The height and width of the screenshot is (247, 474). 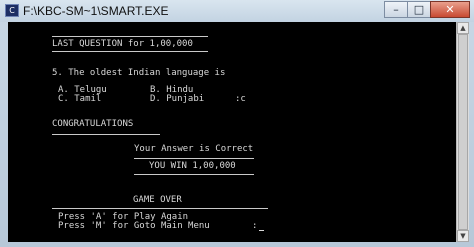 What do you see at coordinates (80, 99) in the screenshot?
I see `option-c: C. Tamil` at bounding box center [80, 99].